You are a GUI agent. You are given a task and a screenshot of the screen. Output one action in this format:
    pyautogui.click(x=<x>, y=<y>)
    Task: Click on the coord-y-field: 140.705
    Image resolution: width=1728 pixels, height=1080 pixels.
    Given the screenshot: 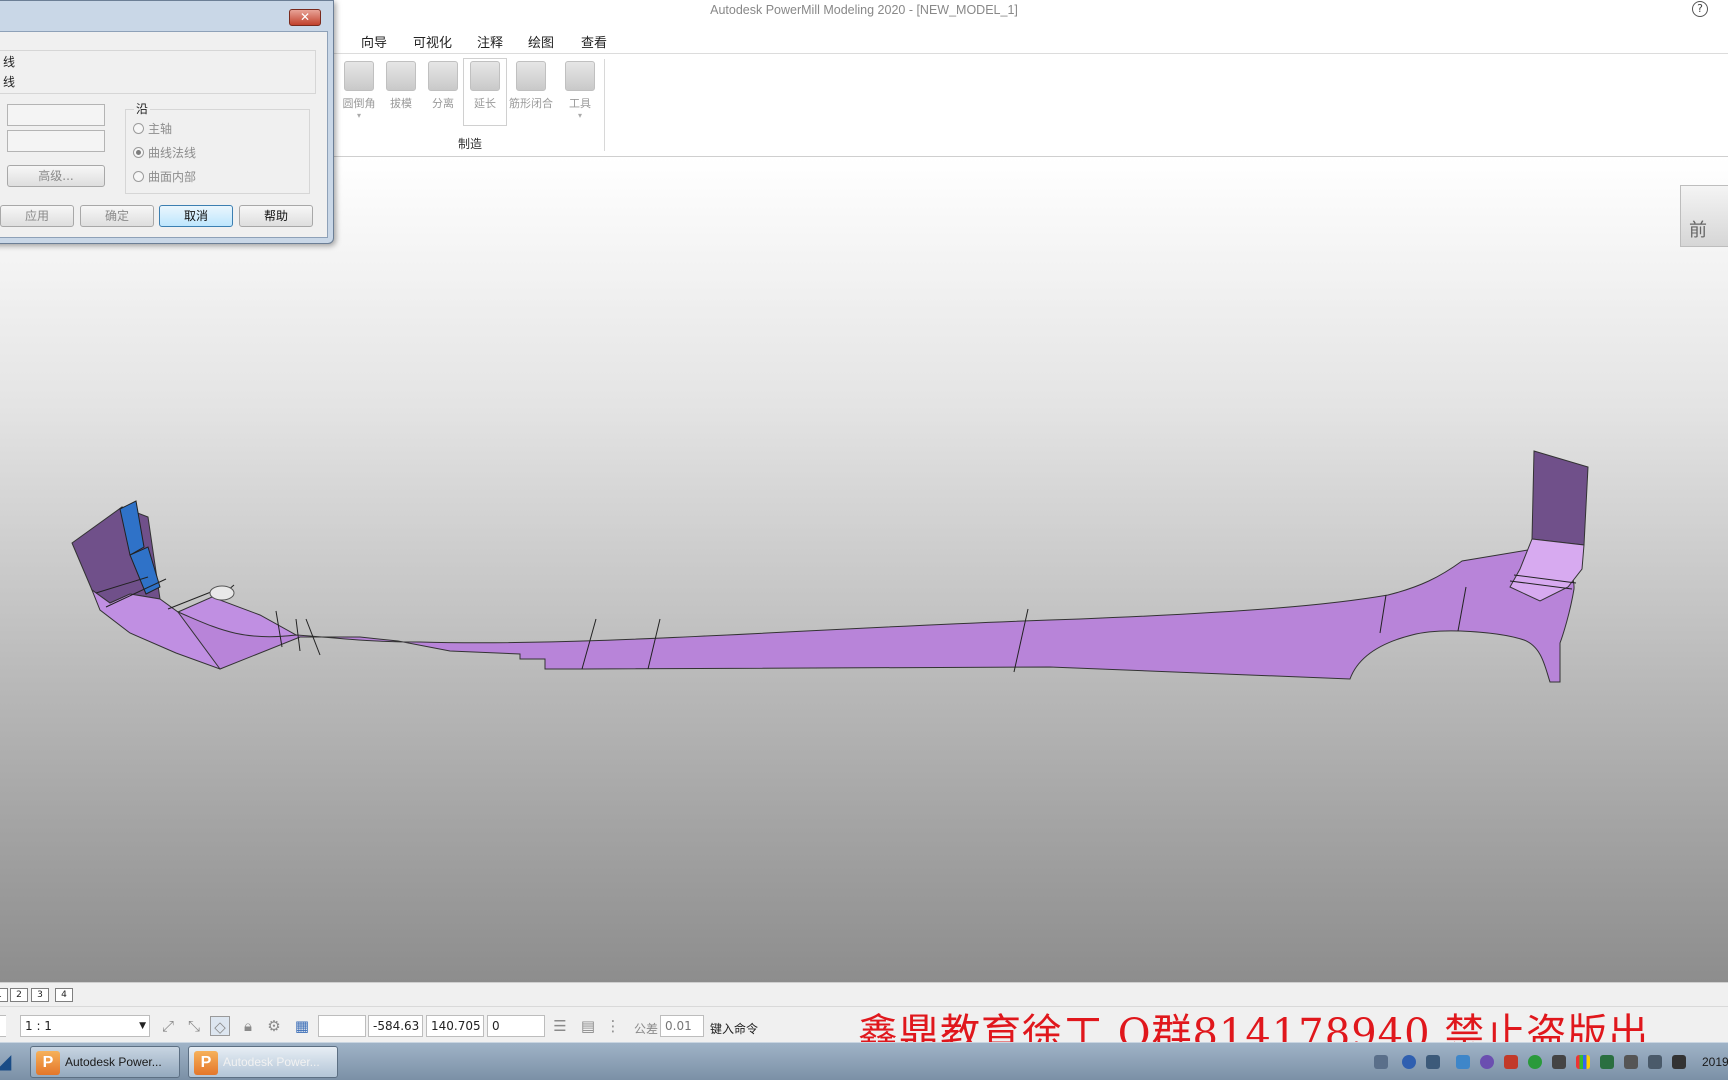 What is the action you would take?
    pyautogui.click(x=455, y=1026)
    